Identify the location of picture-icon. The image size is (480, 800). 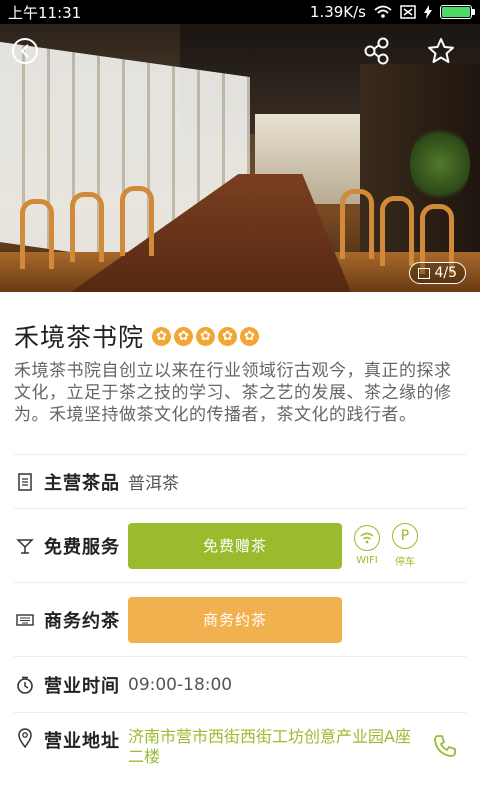
(424, 273).